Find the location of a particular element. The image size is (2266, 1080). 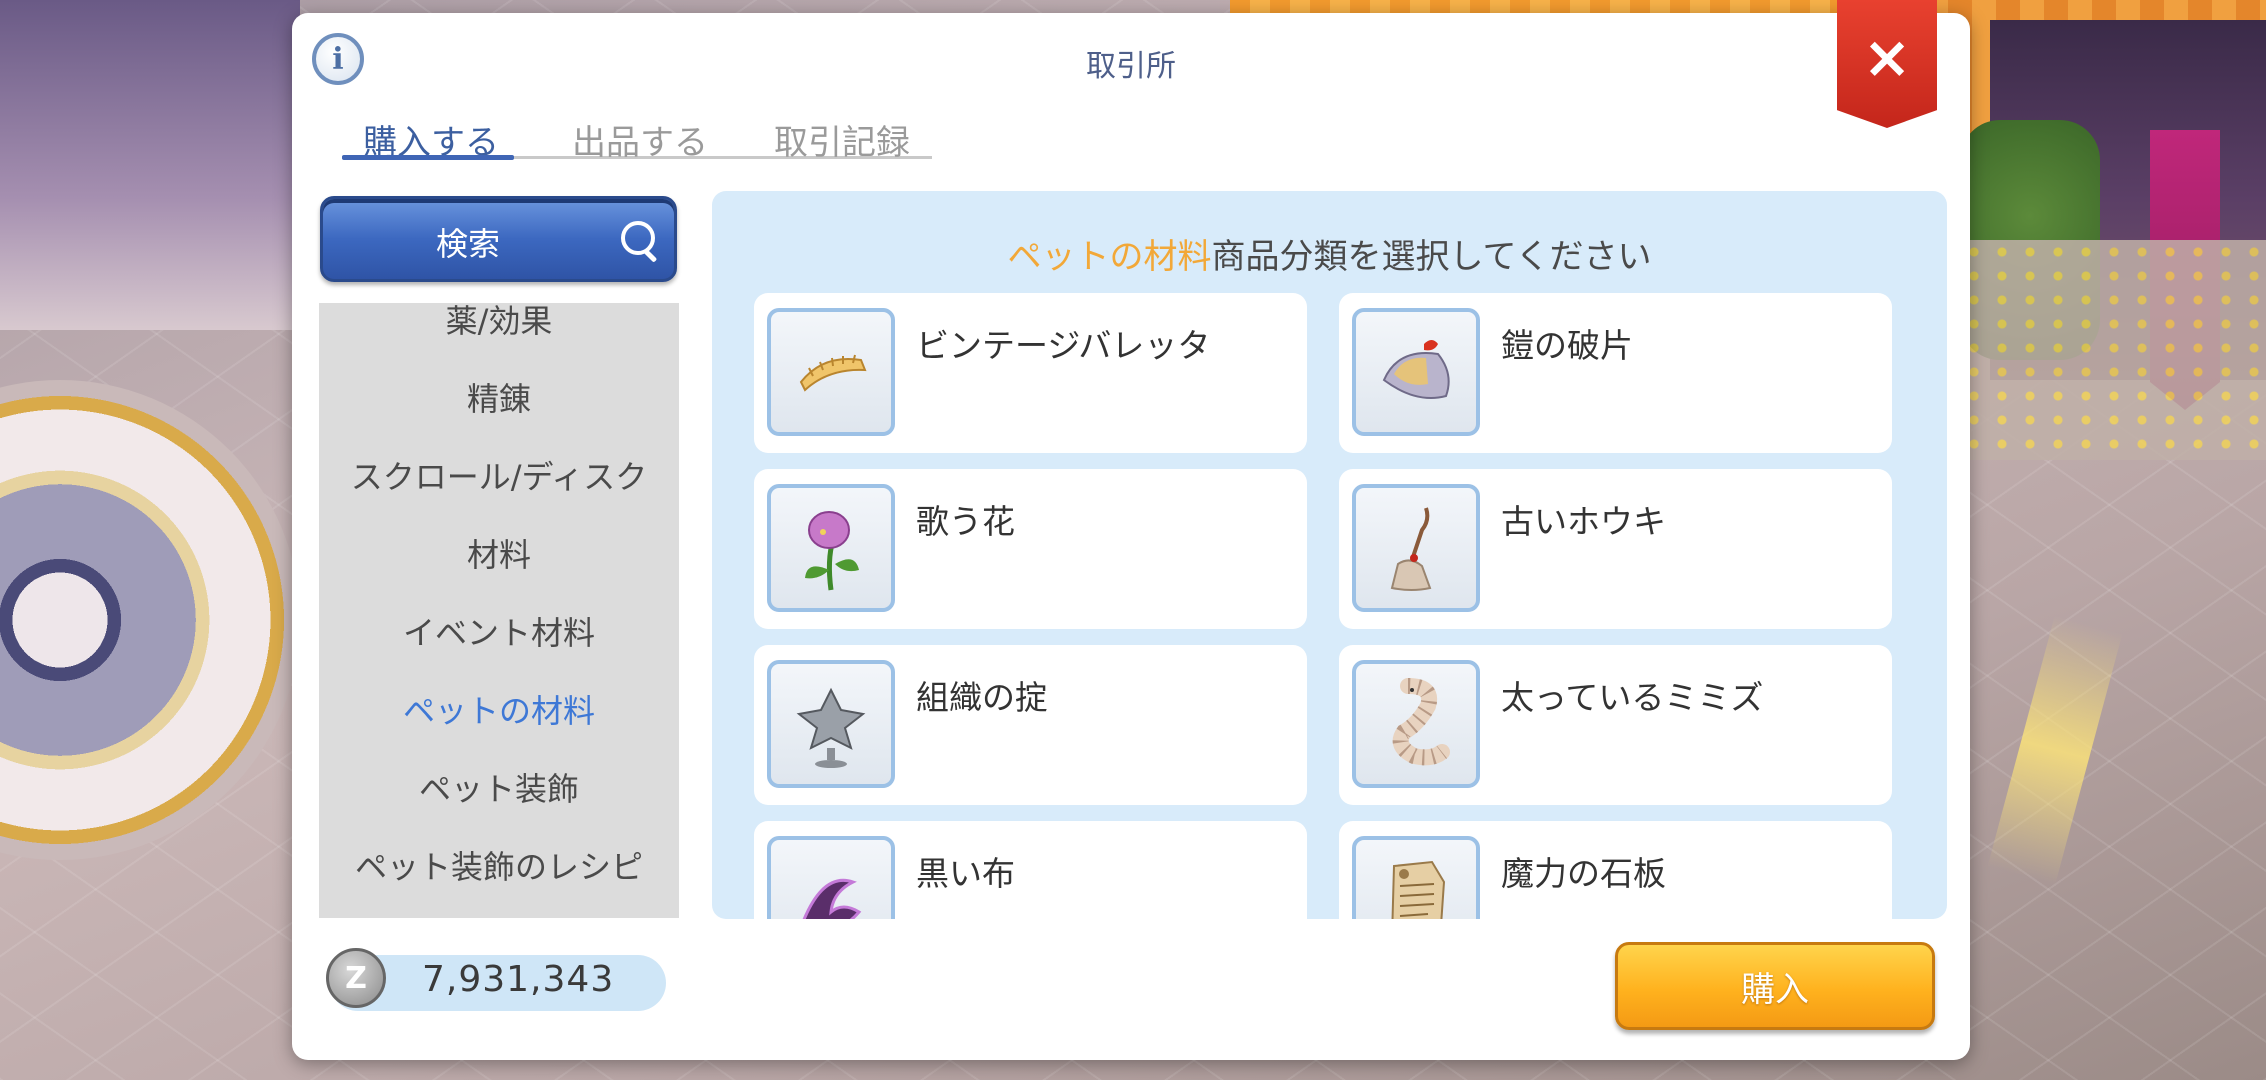

tab-sell: 出品する is located at coordinates (640, 139).